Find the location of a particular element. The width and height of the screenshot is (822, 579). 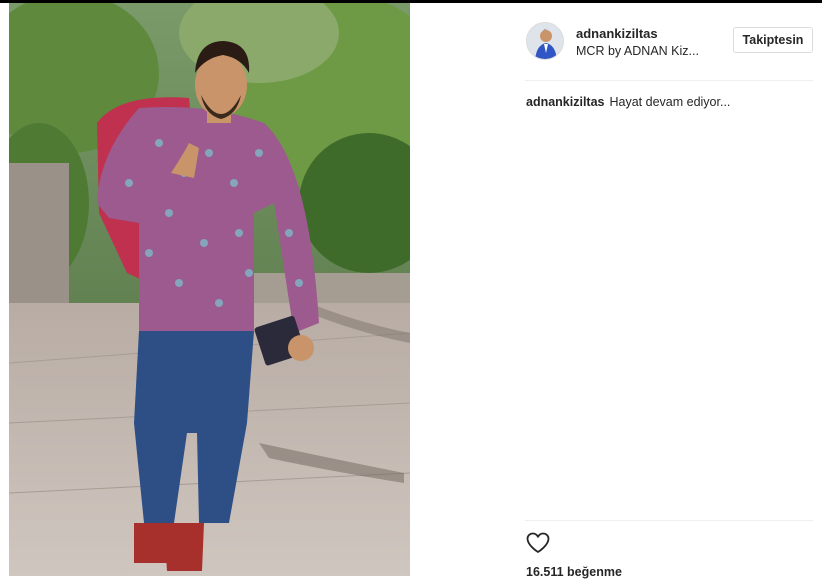

like-button is located at coordinates (538, 543).